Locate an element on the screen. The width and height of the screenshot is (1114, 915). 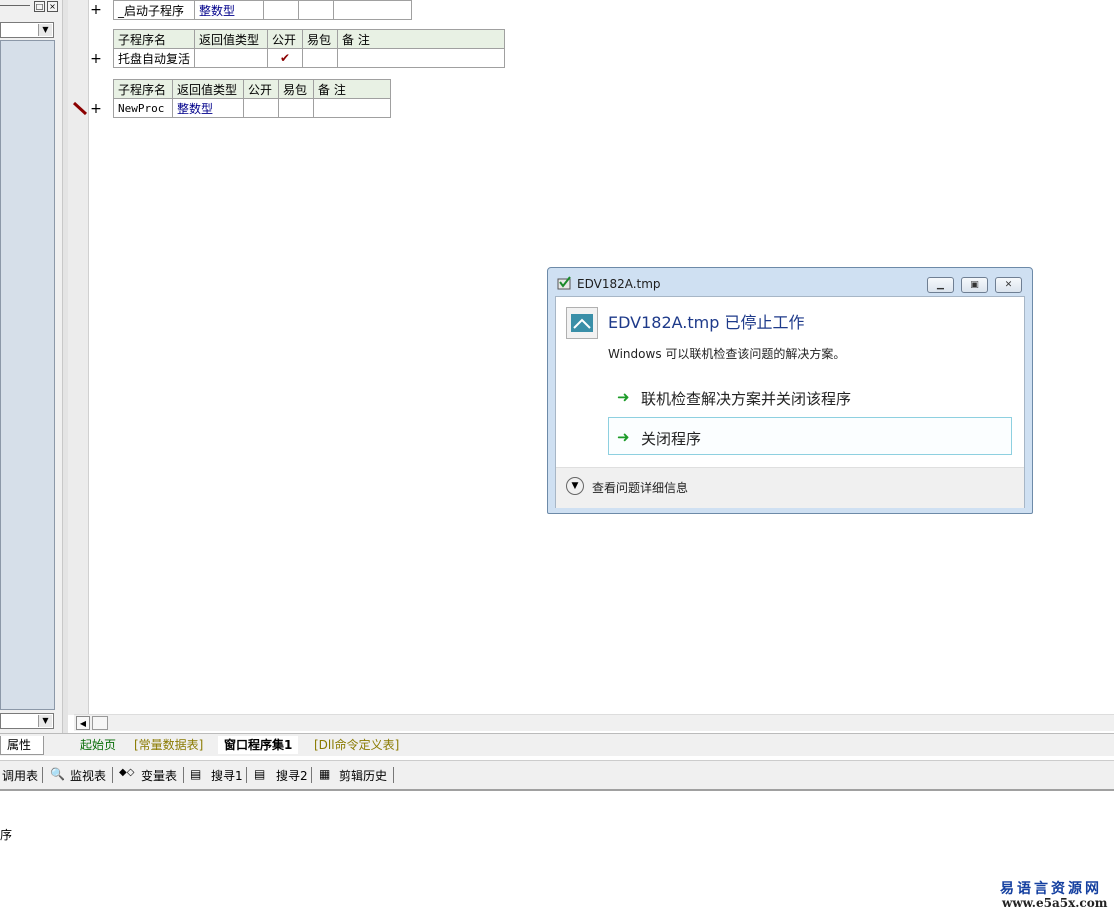
dialog-title: EDV182A.tmp is located at coordinates (619, 284).